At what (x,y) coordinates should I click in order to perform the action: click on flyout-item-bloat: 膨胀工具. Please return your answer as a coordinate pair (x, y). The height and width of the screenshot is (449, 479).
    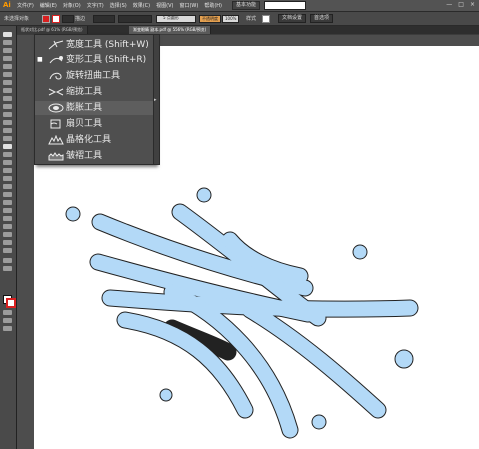
    Looking at the image, I should click on (95, 108).